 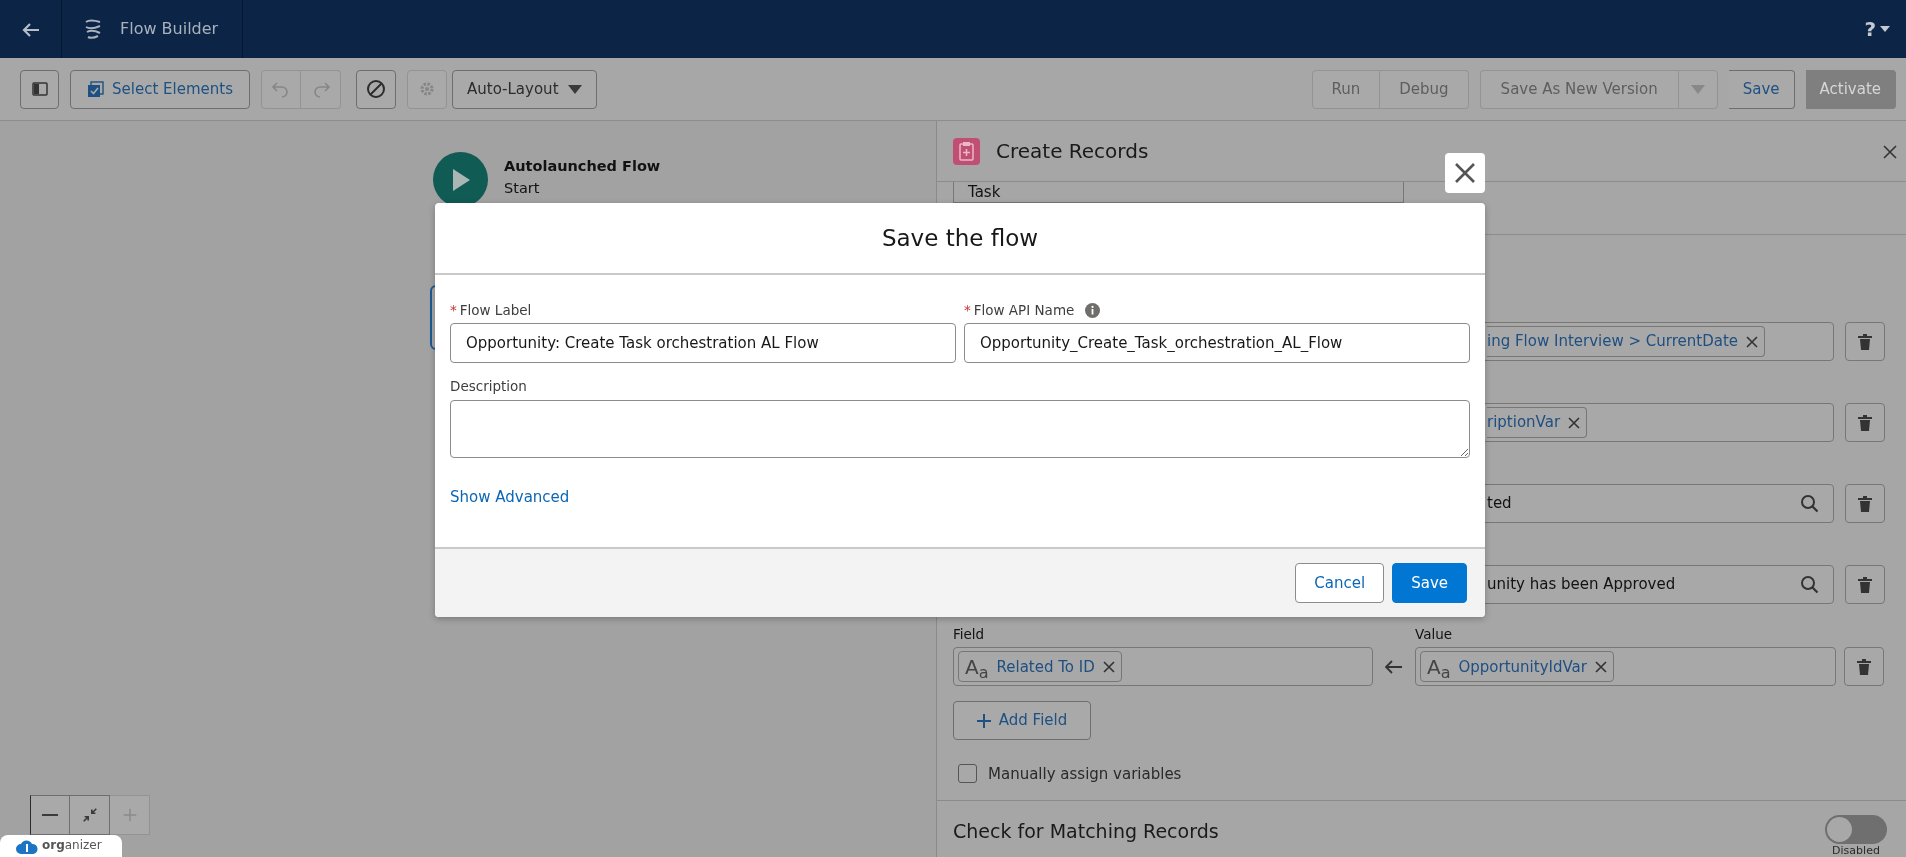 What do you see at coordinates (160, 89) in the screenshot?
I see `select-elements-button: Select Elements` at bounding box center [160, 89].